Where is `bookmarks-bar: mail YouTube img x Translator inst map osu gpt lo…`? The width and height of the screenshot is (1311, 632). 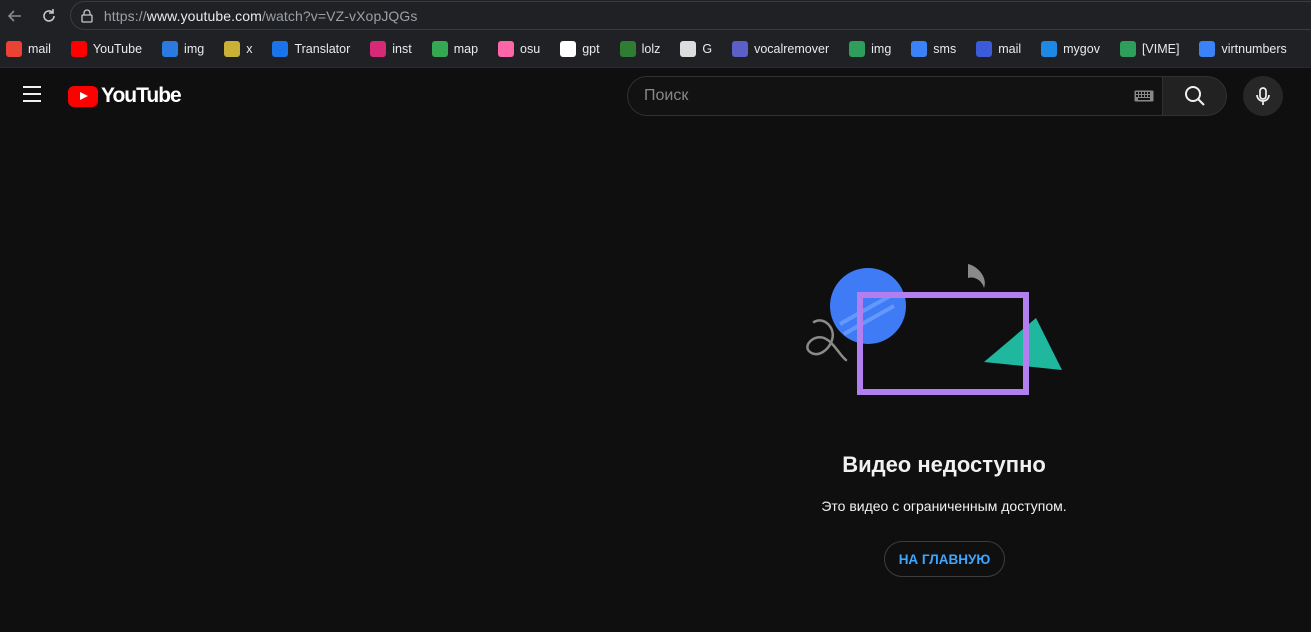
bookmarks-bar: mail YouTube img x Translator inst map osu gpt lo… is located at coordinates (655, 49).